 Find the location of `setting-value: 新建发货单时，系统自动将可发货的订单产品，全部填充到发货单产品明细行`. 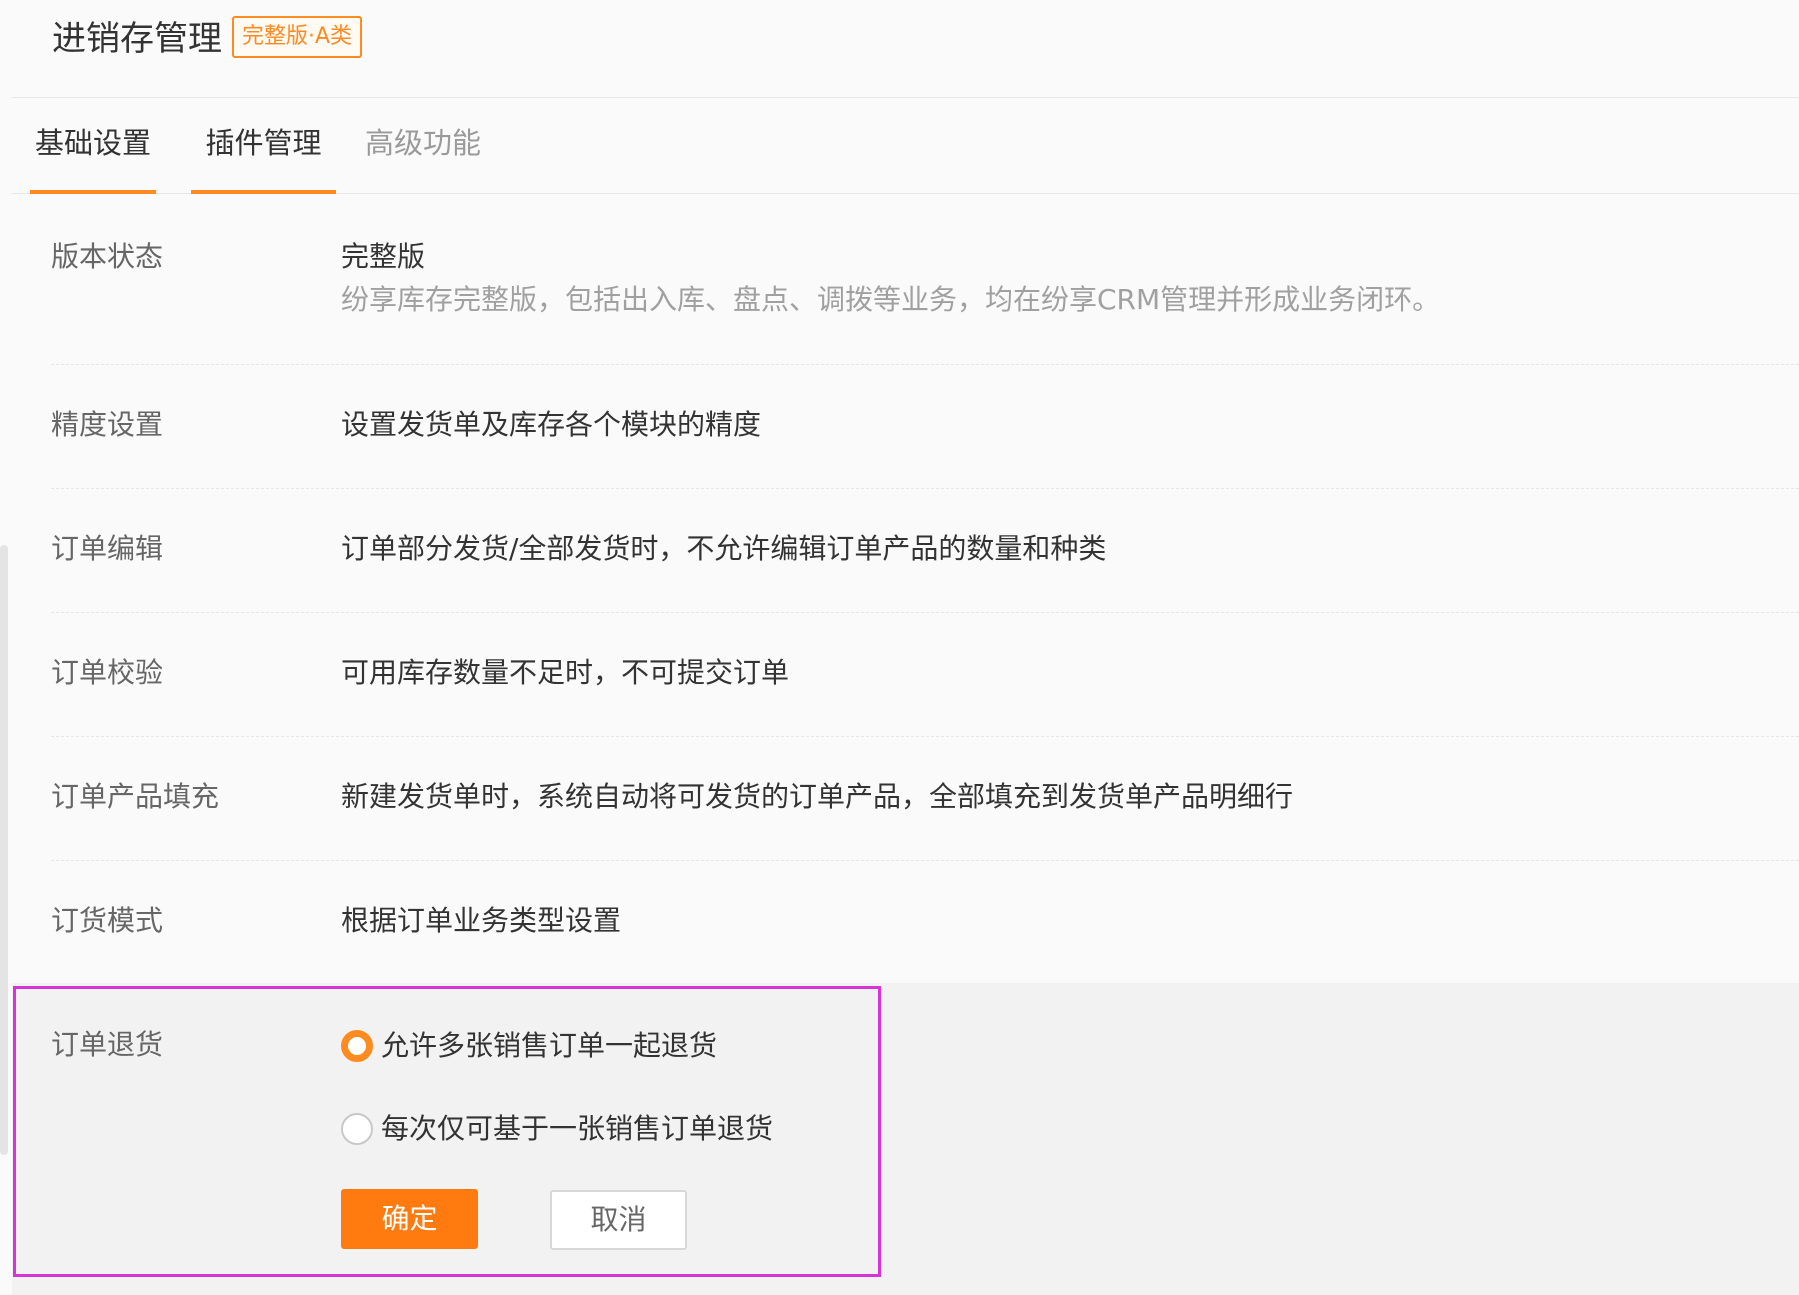

setting-value: 新建发货单时，系统自动将可发货的订单产品，全部填充到发货单产品明细行 is located at coordinates (817, 796).